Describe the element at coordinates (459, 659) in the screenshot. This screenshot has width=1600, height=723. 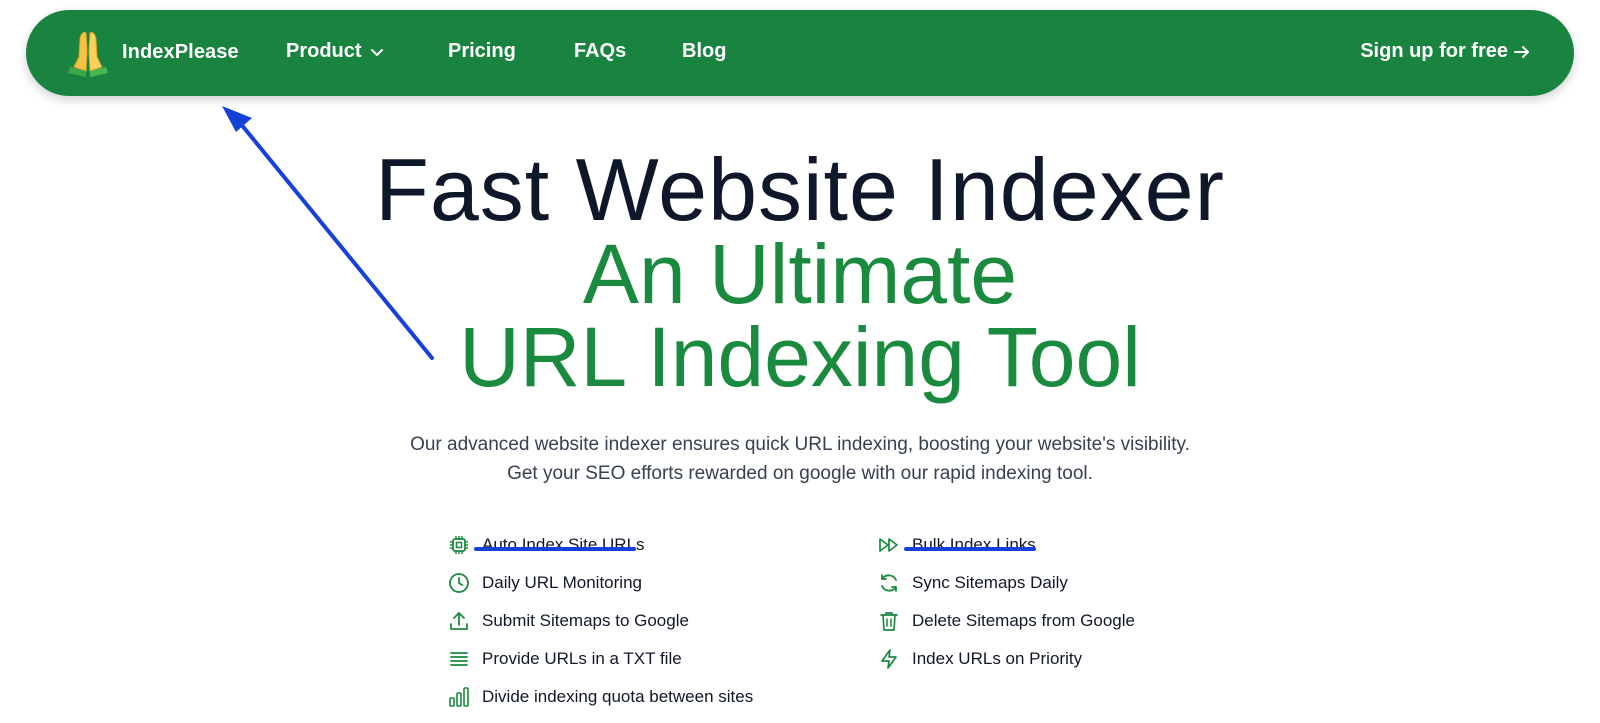
I see `list-lines-icon` at that location.